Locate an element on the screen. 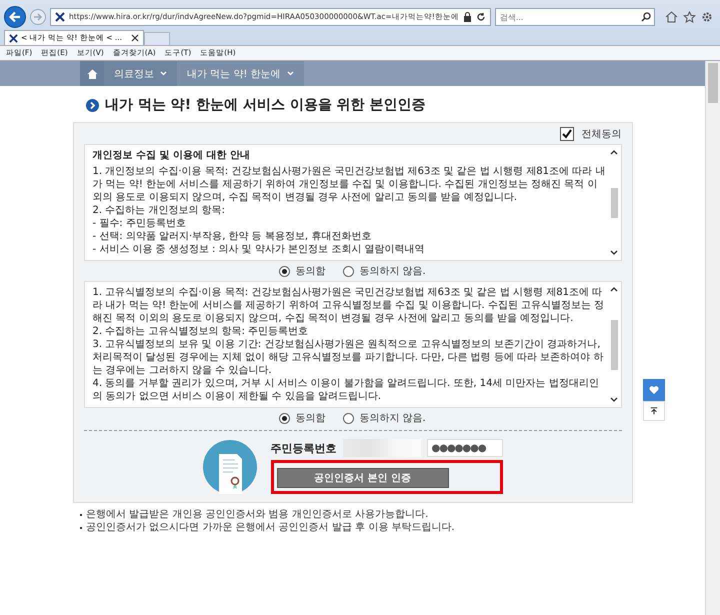  arrow-left-icon is located at coordinates (15, 17).